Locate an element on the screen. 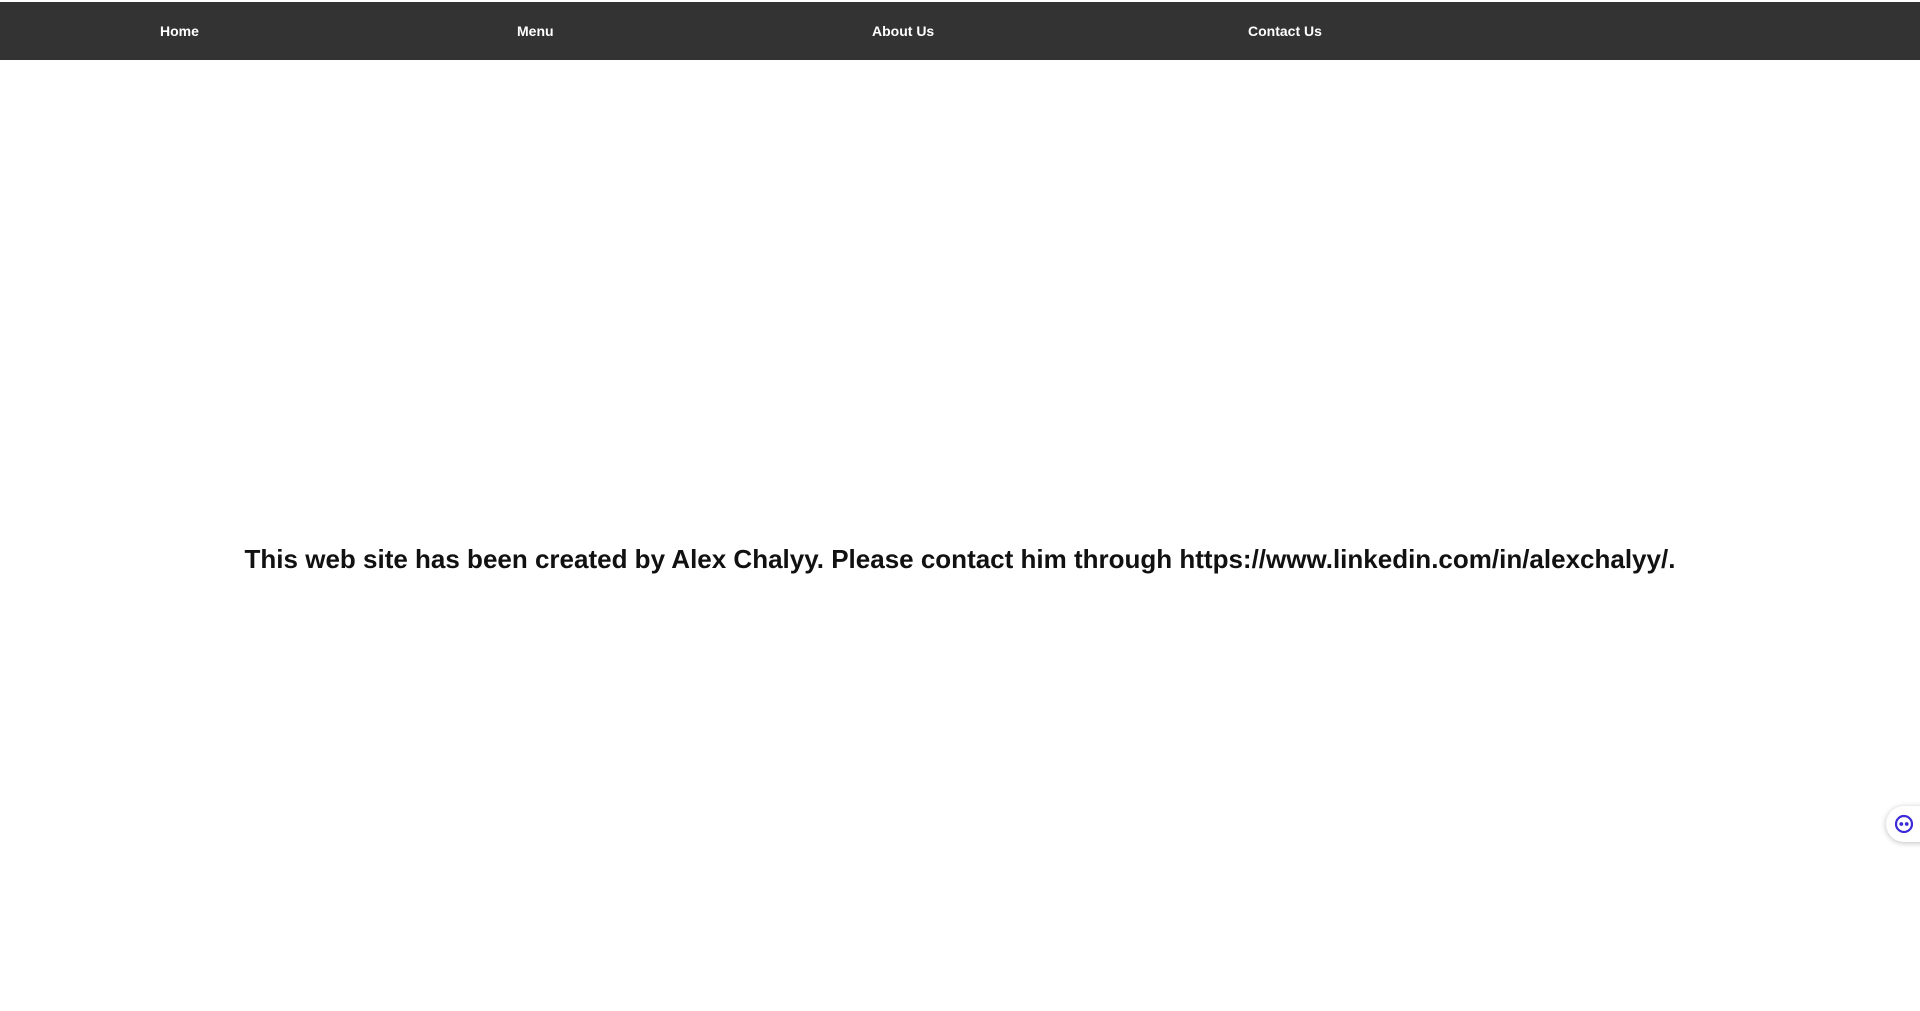 The image size is (1920, 1011). nav-link-contact-us: Contact Us is located at coordinates (1285, 31).